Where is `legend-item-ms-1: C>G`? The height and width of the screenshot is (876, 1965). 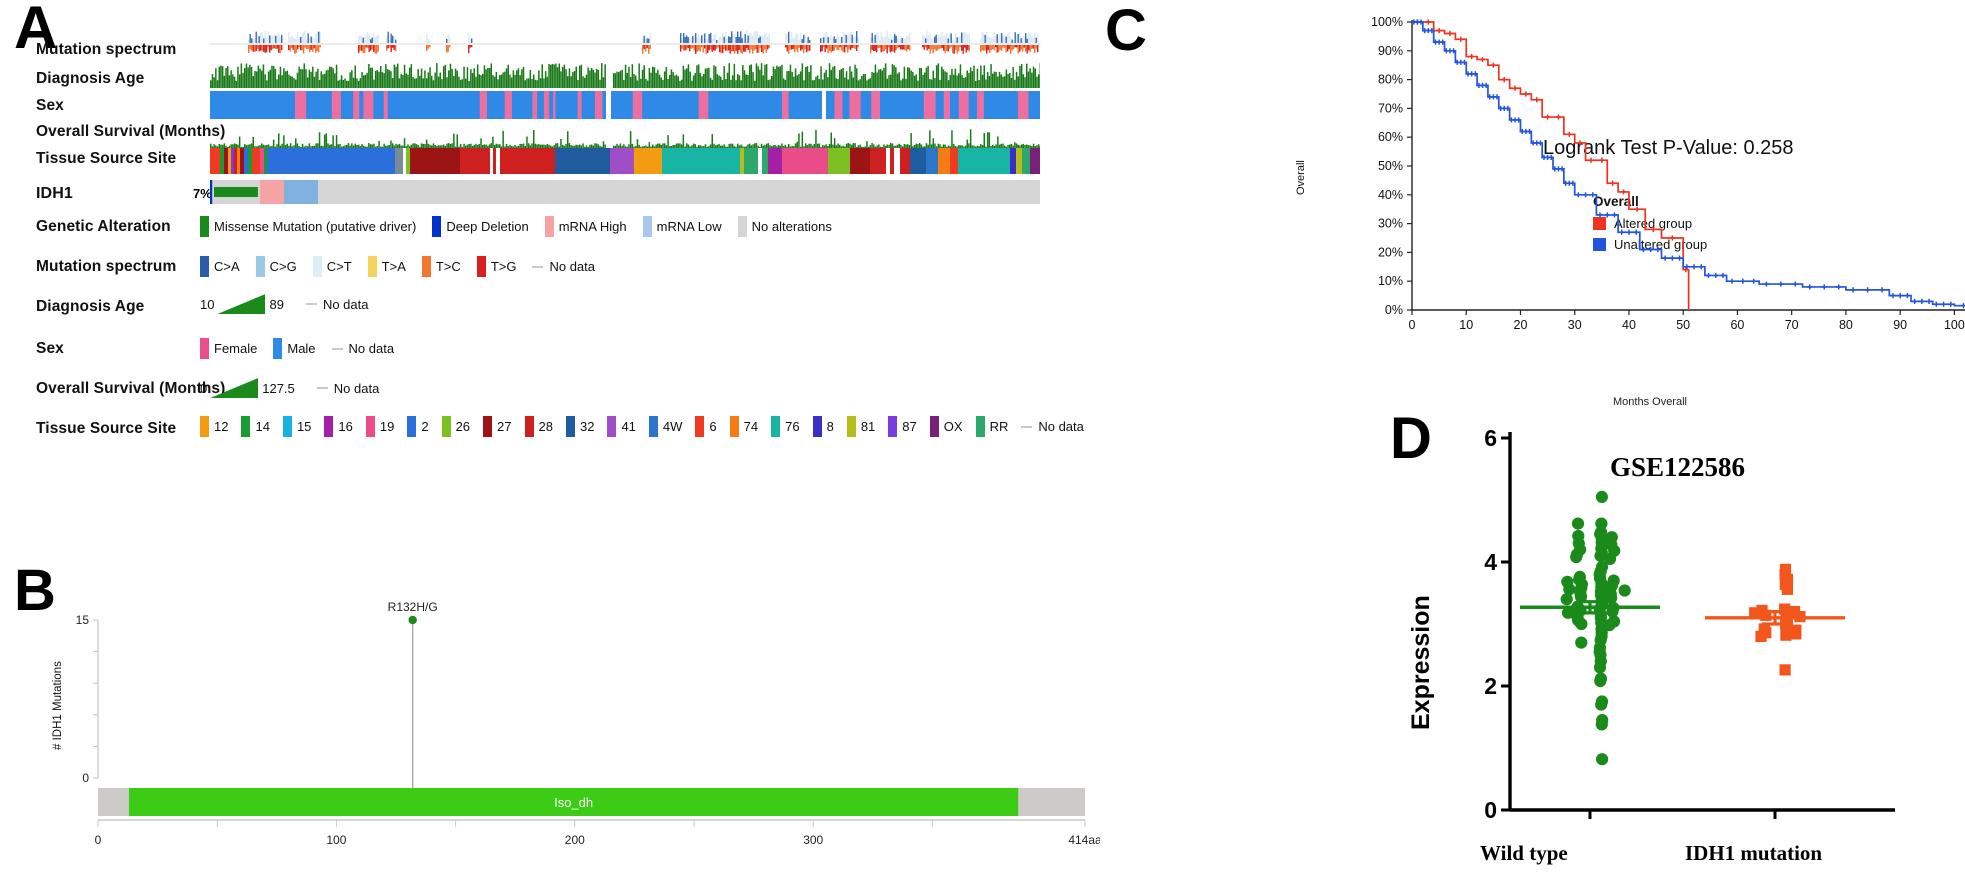
legend-item-ms-1: C>G is located at coordinates (276, 266).